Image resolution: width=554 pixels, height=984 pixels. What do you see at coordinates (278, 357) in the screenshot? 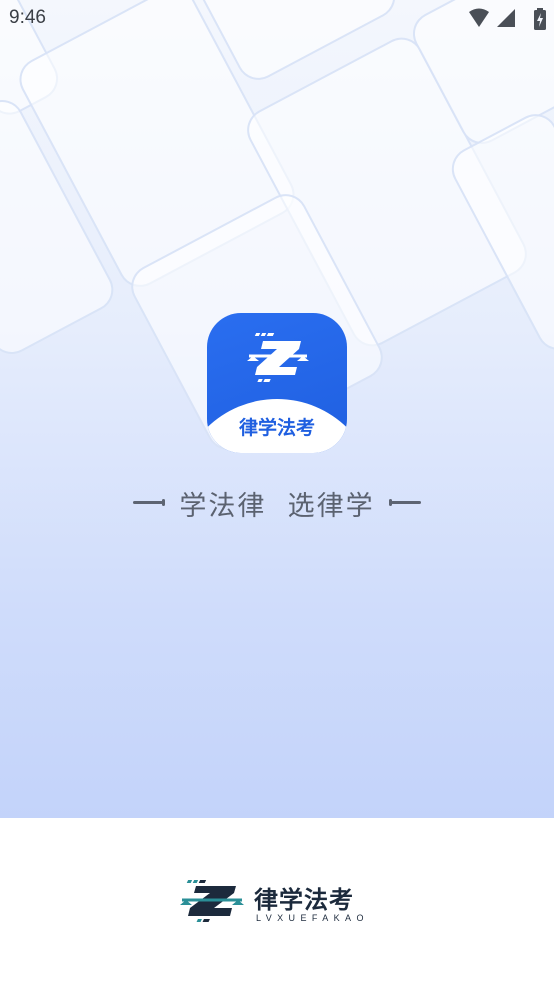
I see `z-scale-logo-icon` at bounding box center [278, 357].